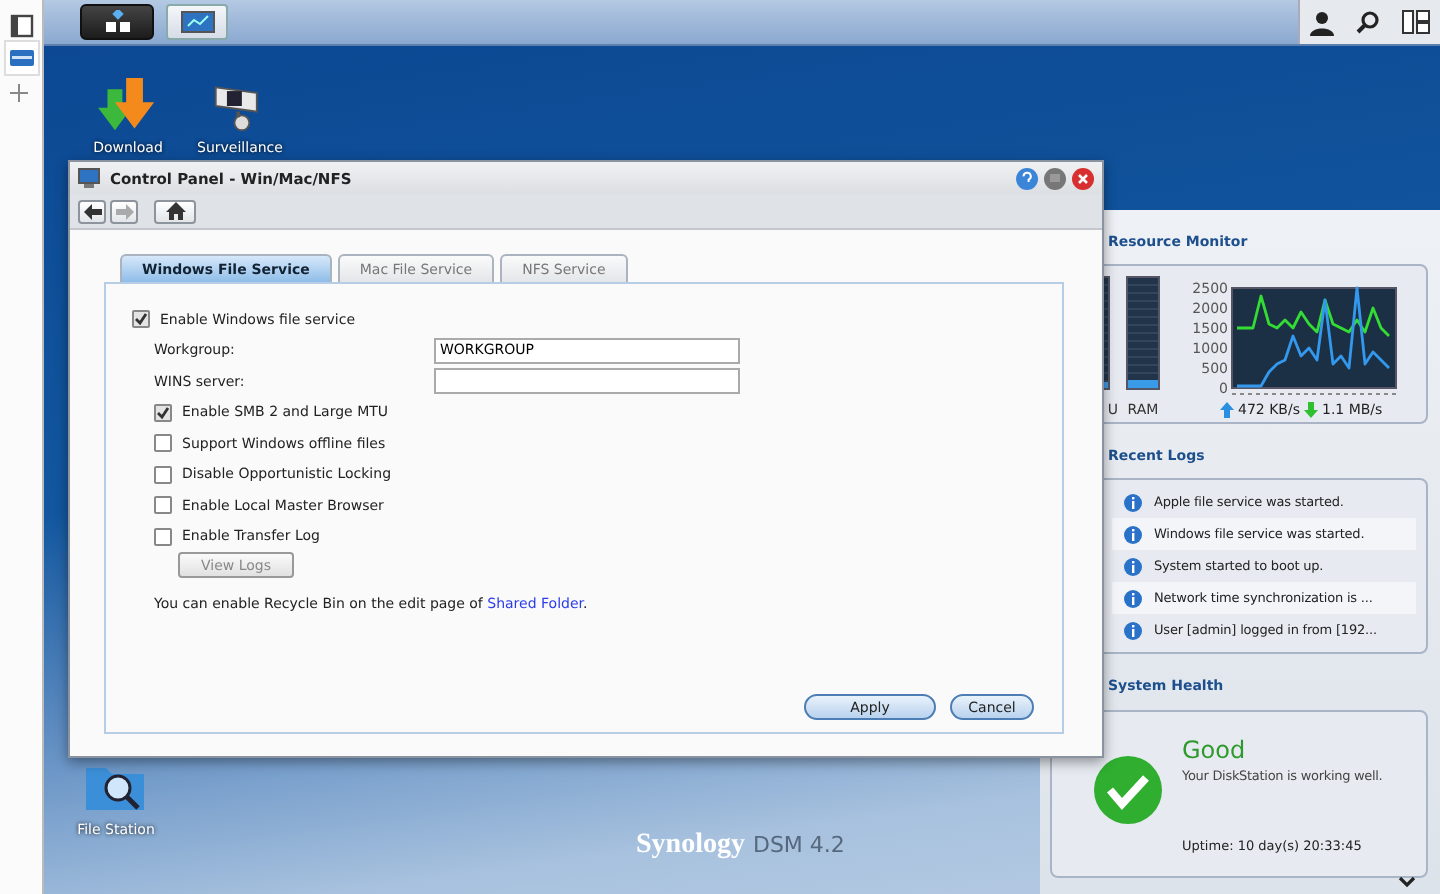 The height and width of the screenshot is (894, 1440). I want to click on left-arrow-icon, so click(92, 211).